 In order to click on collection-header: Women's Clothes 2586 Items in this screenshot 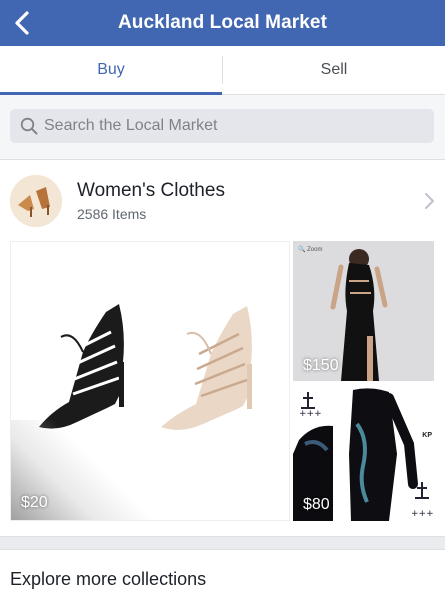, I will do `click(222, 200)`.